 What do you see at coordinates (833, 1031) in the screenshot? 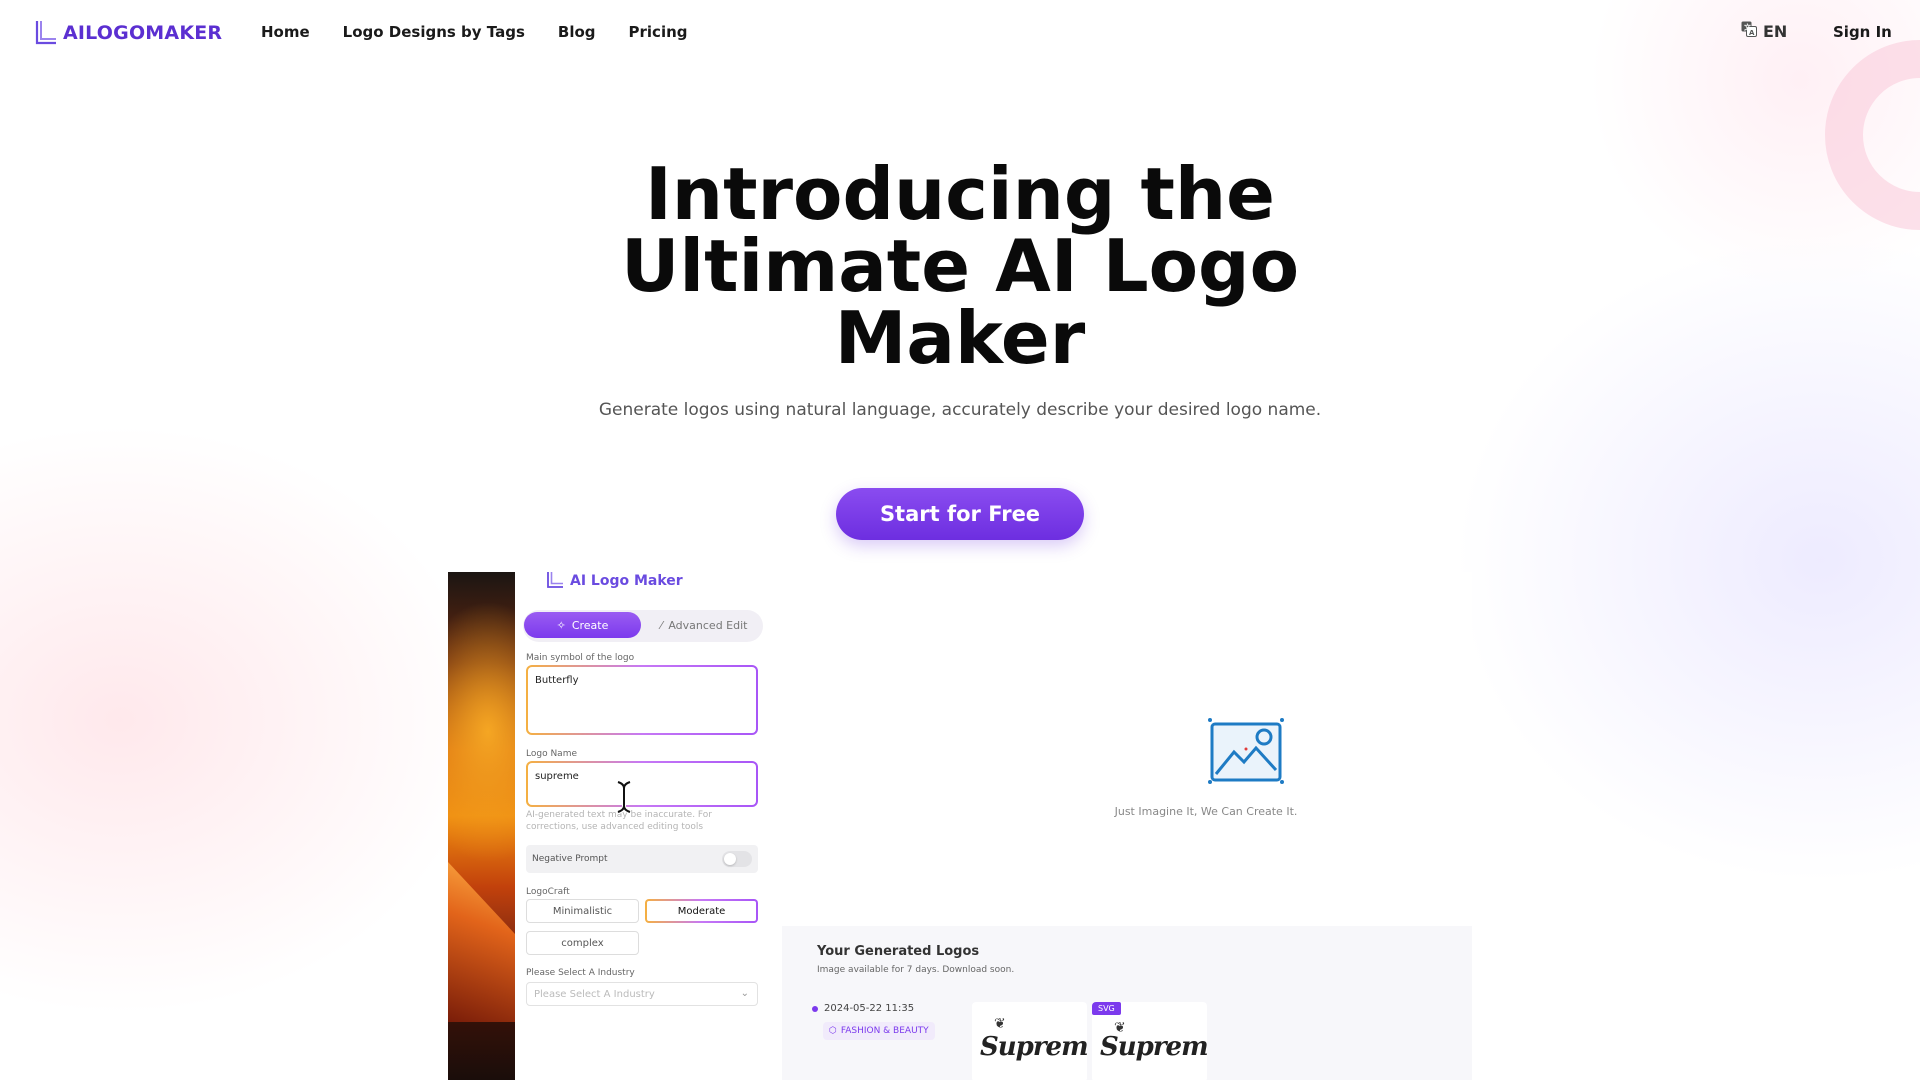
I see `tag-icon: ⬡` at bounding box center [833, 1031].